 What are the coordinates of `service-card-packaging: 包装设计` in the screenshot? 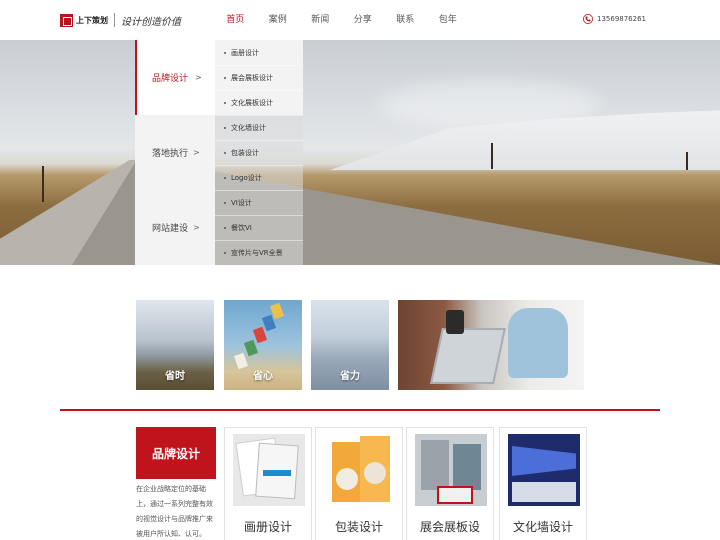 It's located at (359, 483).